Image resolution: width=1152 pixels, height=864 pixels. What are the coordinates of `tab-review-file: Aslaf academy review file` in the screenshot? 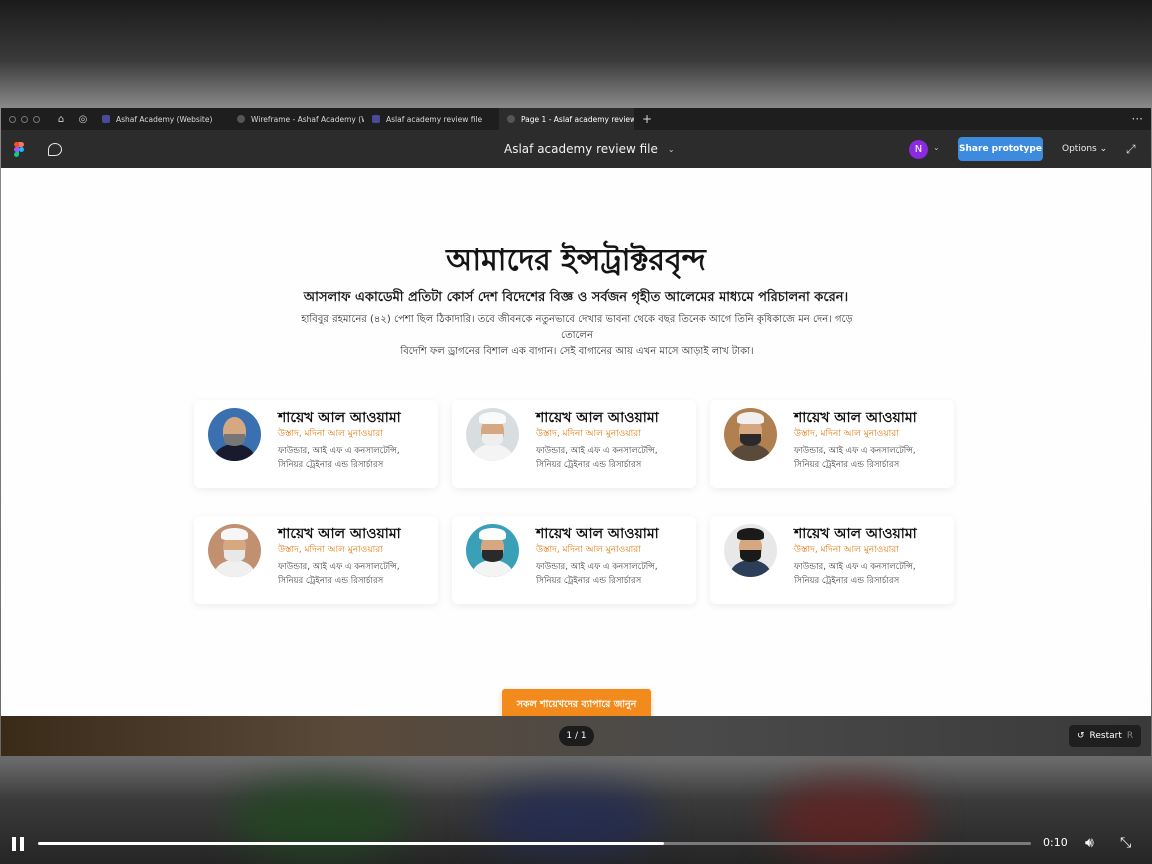 It's located at (431, 119).